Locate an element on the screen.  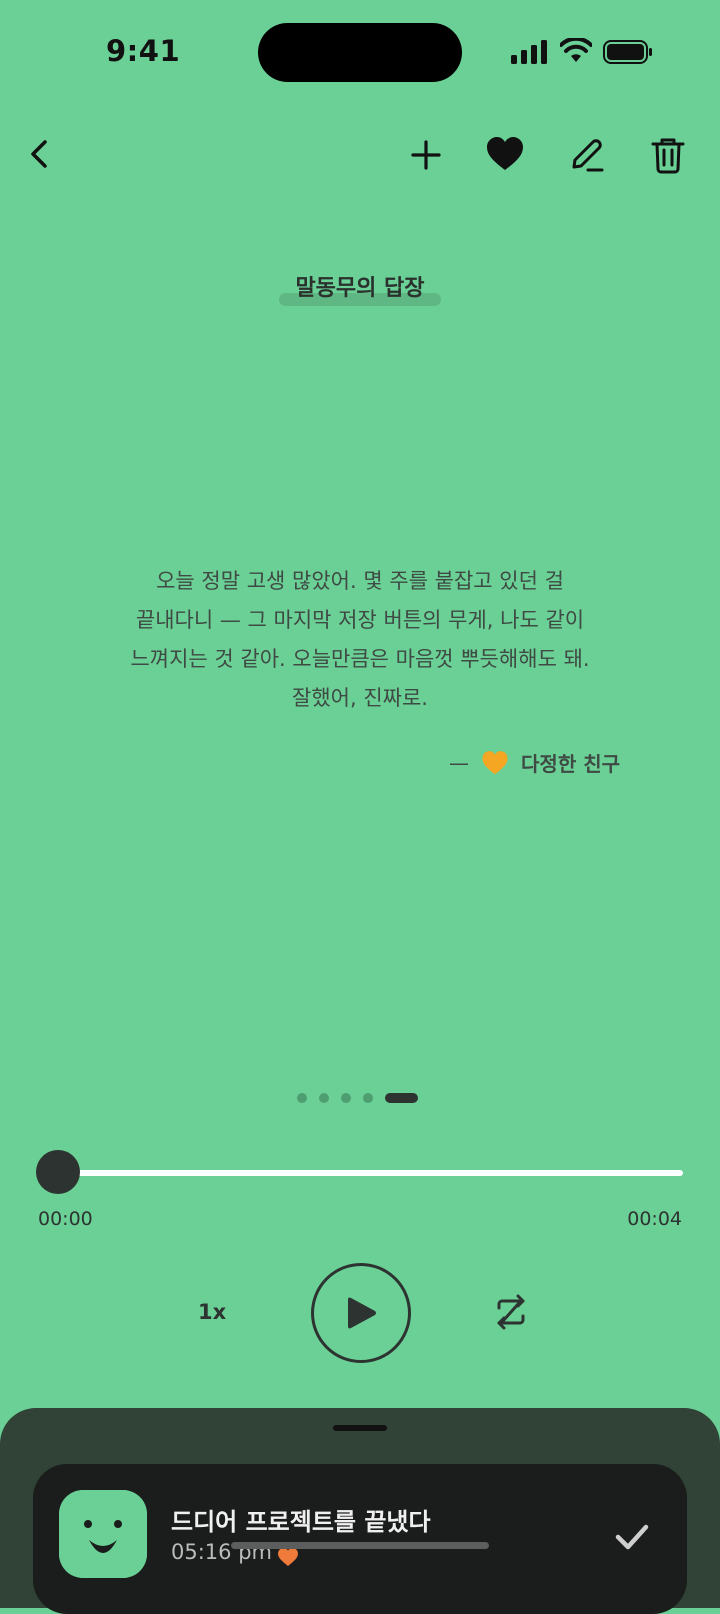
delete-button is located at coordinates (668, 155).